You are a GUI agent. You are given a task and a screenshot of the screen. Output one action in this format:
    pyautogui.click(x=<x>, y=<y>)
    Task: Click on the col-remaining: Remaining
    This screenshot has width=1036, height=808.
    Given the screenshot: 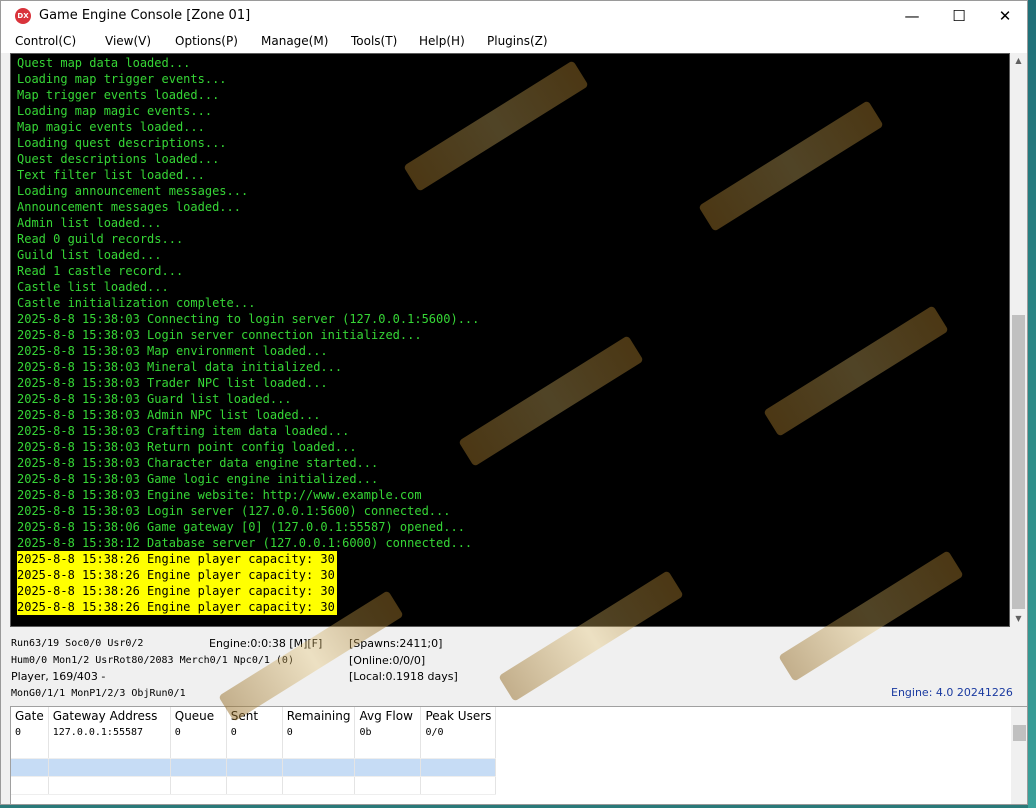 What is the action you would take?
    pyautogui.click(x=319, y=715)
    